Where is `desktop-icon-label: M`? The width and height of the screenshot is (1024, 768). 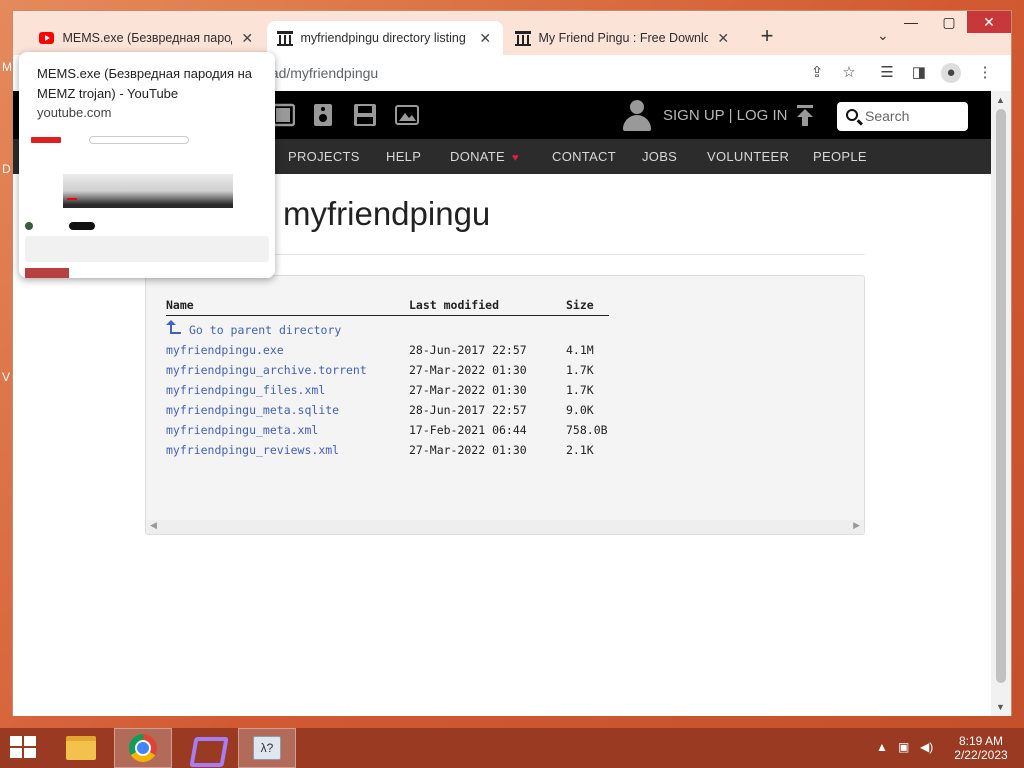 desktop-icon-label: M is located at coordinates (7, 67).